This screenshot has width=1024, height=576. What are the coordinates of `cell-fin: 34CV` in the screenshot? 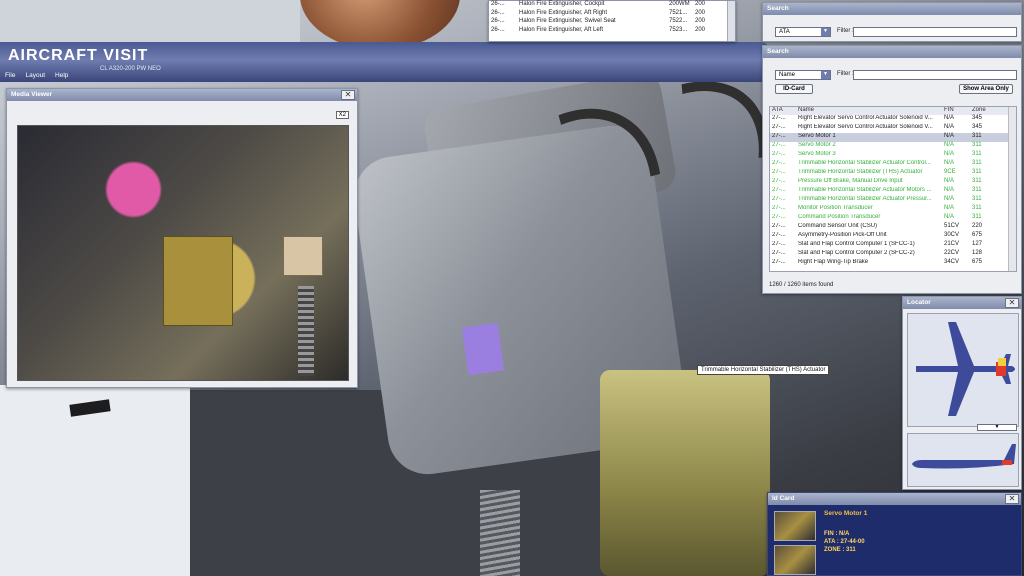 It's located at (952, 262).